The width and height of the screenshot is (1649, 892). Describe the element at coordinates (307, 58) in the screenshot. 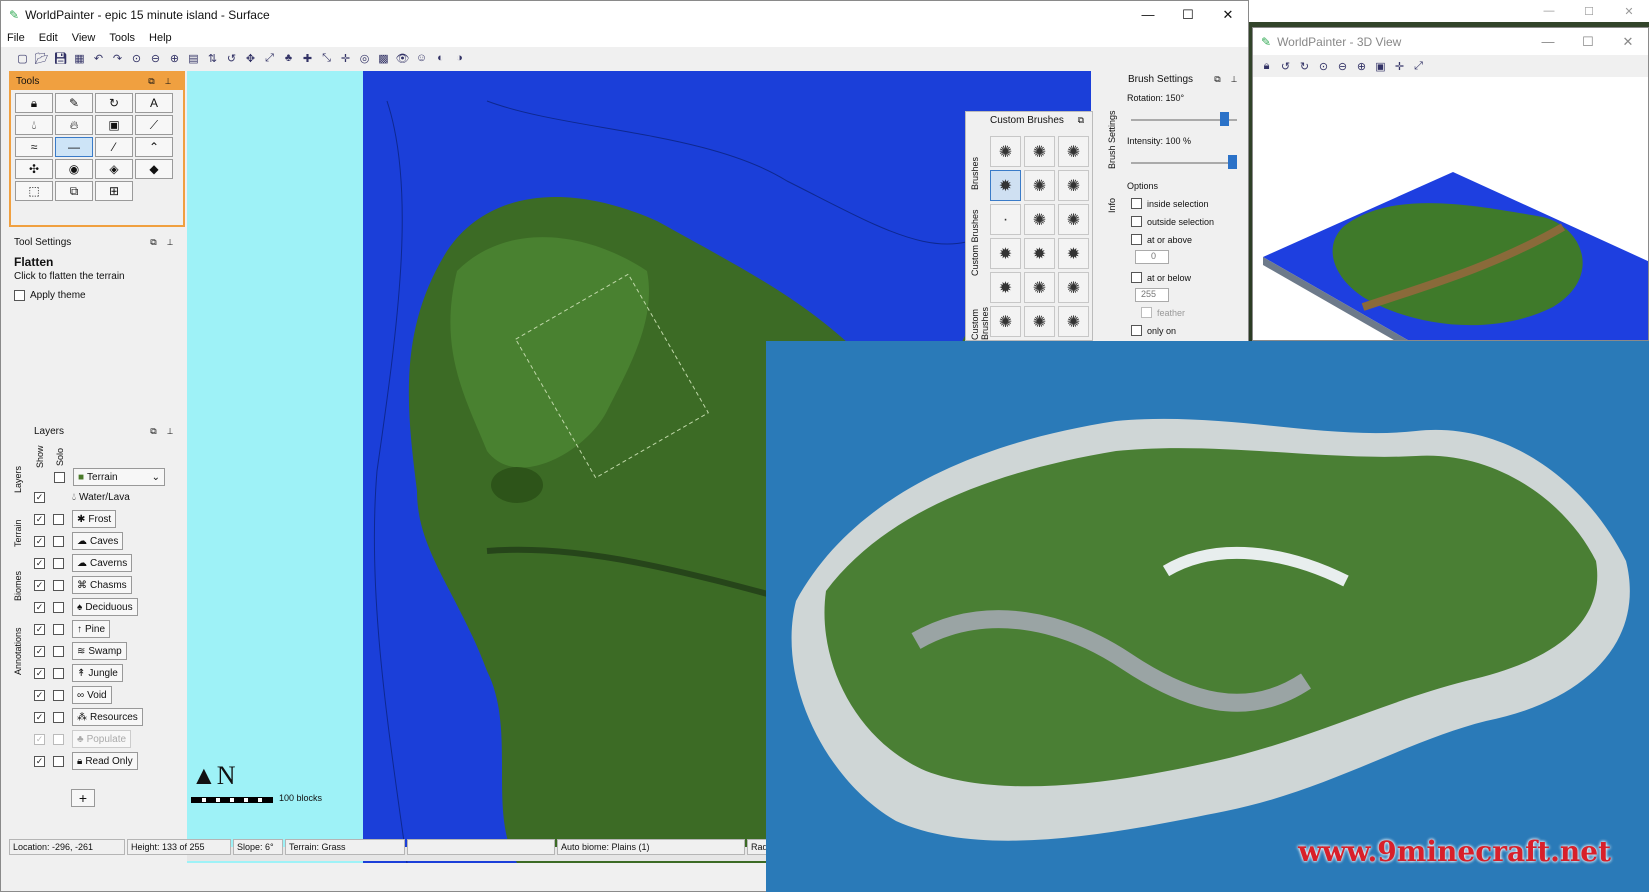

I see `add-tile-icon: ✚` at that location.